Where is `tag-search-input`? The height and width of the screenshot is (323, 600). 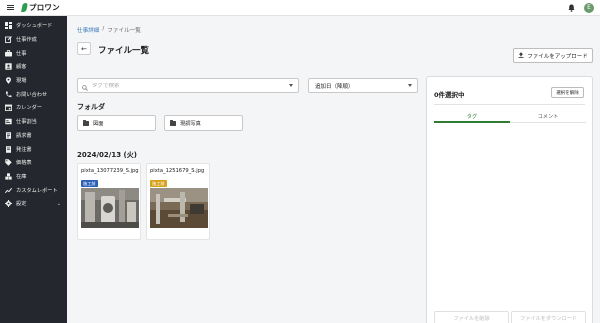 tag-search-input is located at coordinates (182, 85).